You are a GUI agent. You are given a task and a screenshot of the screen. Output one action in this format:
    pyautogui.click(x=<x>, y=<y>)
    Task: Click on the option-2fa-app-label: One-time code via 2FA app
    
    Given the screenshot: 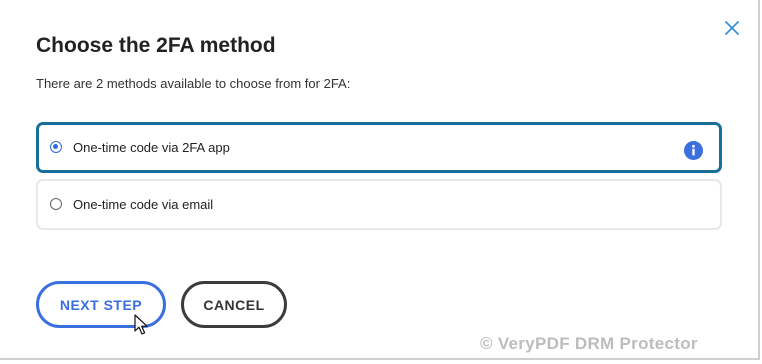 What is the action you would take?
    pyautogui.click(x=151, y=147)
    